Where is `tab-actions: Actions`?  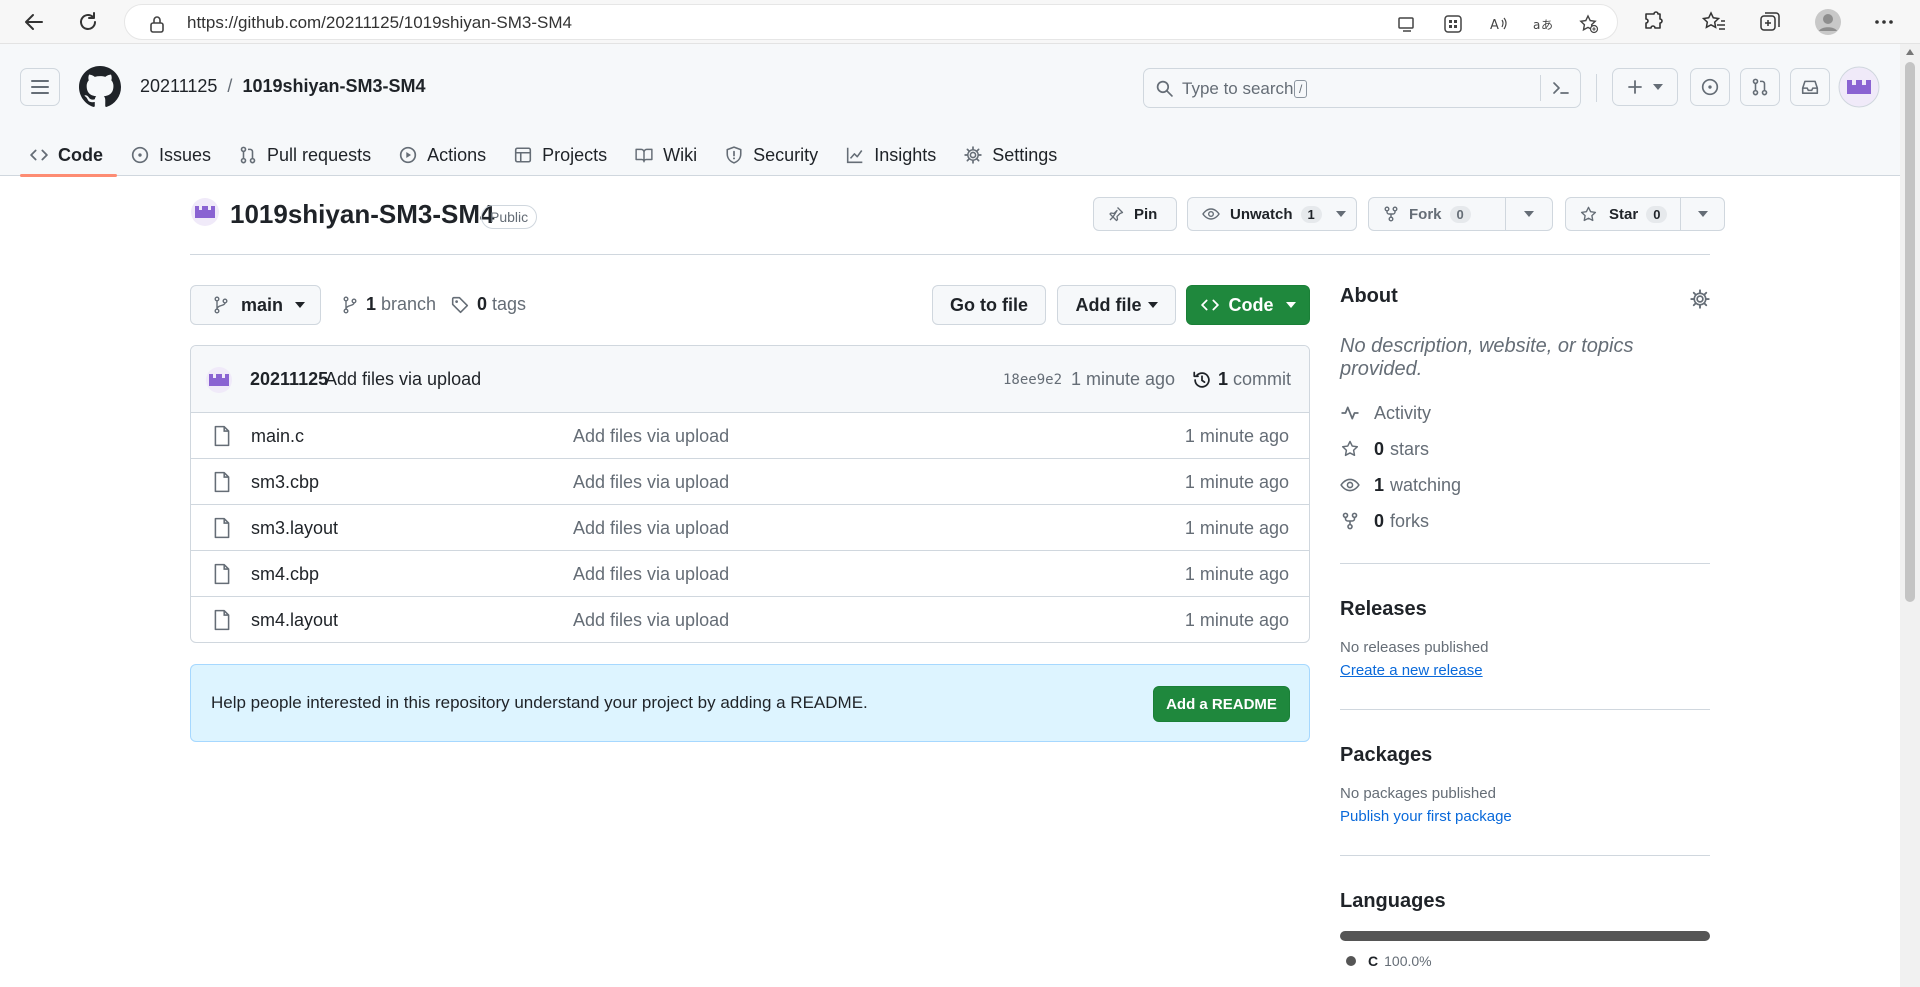 tab-actions: Actions is located at coordinates (449, 155).